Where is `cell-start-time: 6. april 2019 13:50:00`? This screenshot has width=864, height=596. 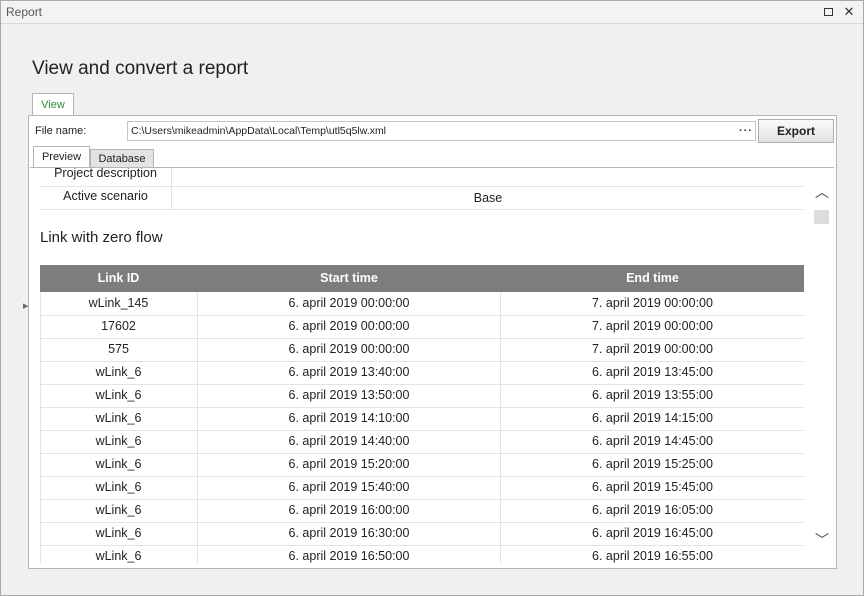
cell-start-time: 6. april 2019 13:50:00 is located at coordinates (349, 395).